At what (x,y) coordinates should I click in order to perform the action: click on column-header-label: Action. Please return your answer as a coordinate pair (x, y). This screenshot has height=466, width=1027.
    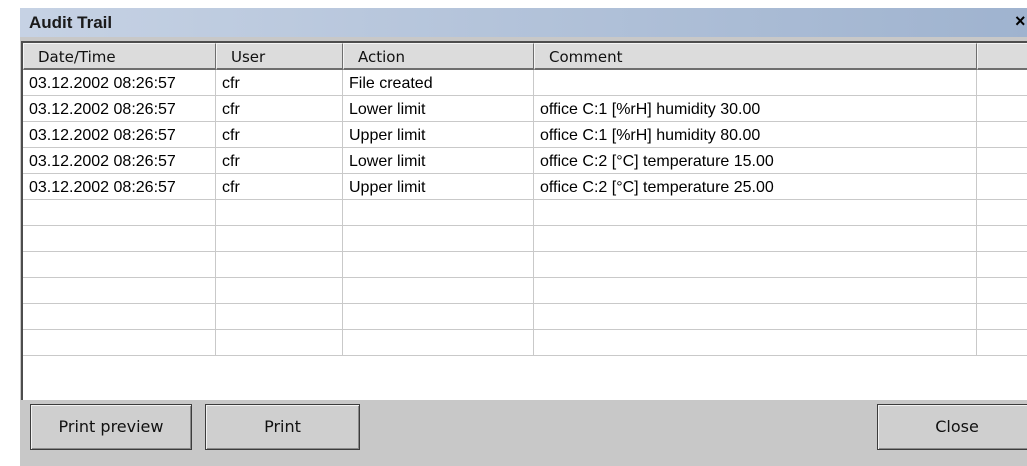
    Looking at the image, I should click on (381, 57).